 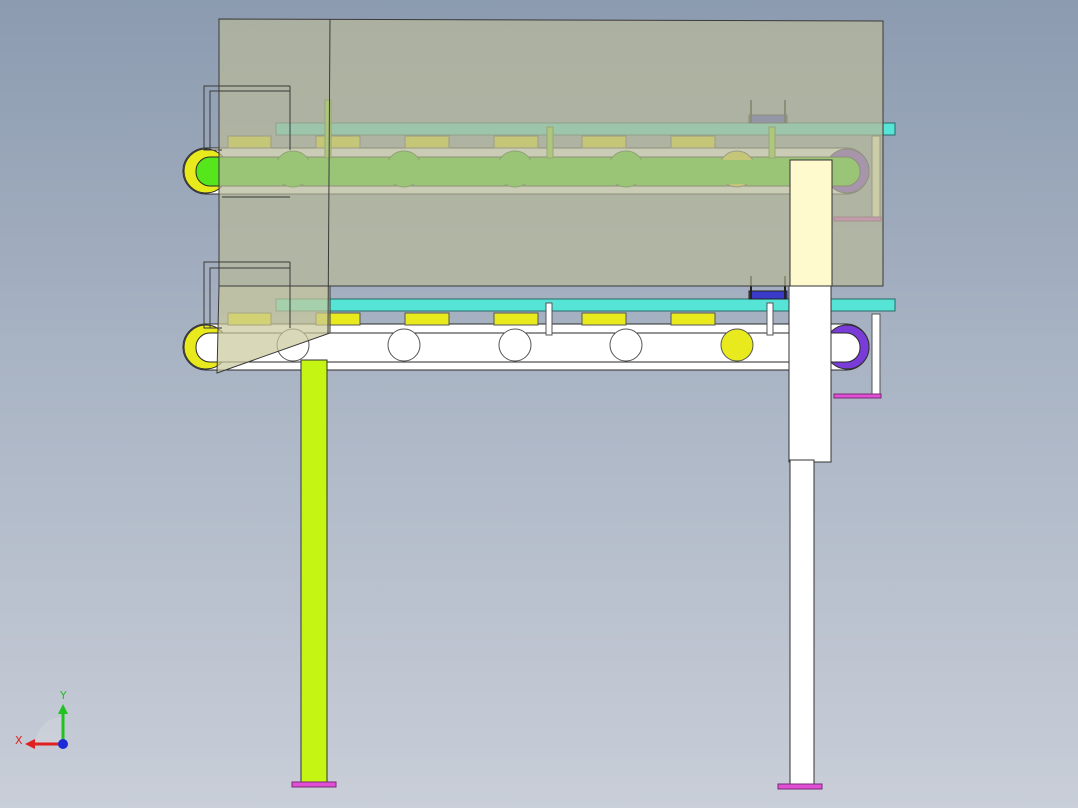 What do you see at coordinates (314, 784) in the screenshot?
I see `left-foot-plate` at bounding box center [314, 784].